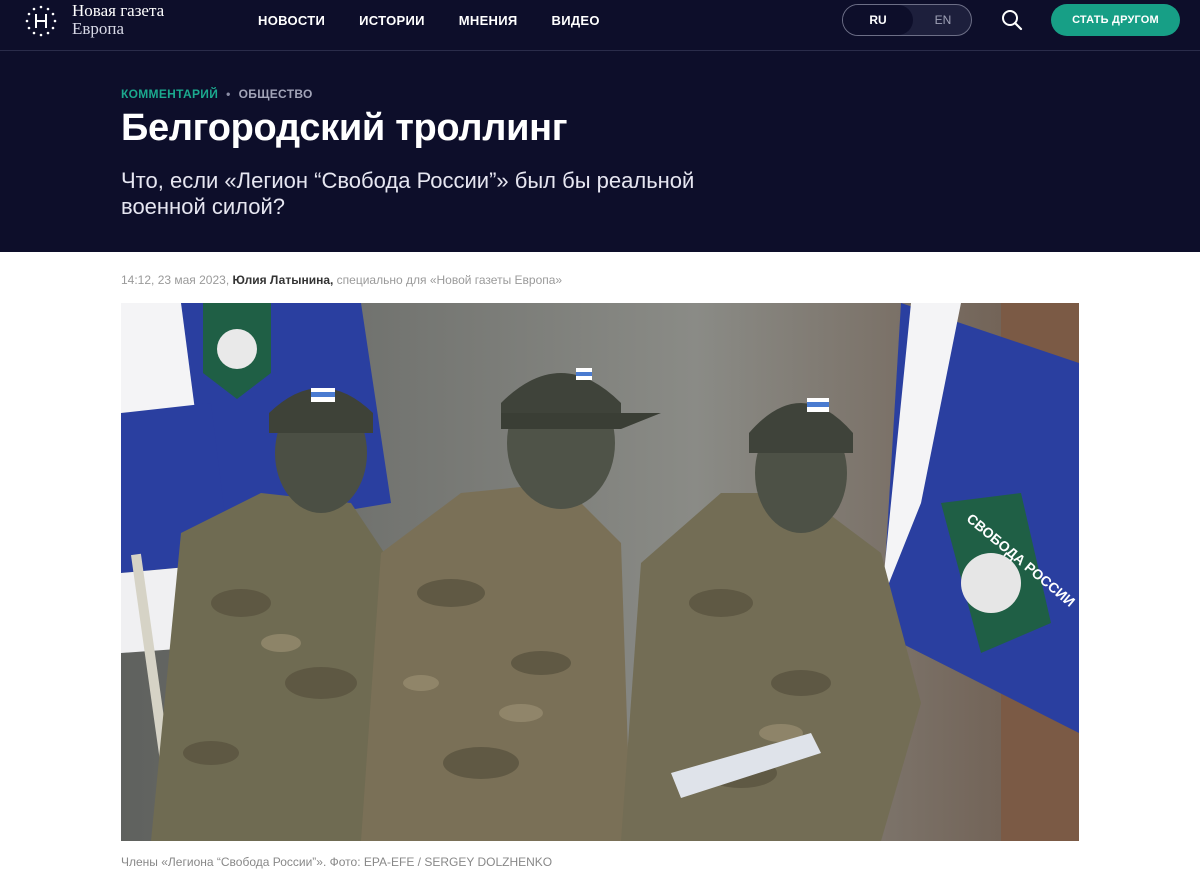  Describe the element at coordinates (276, 94) in the screenshot. I see `section-link: ОБЩЕСТВО` at that location.